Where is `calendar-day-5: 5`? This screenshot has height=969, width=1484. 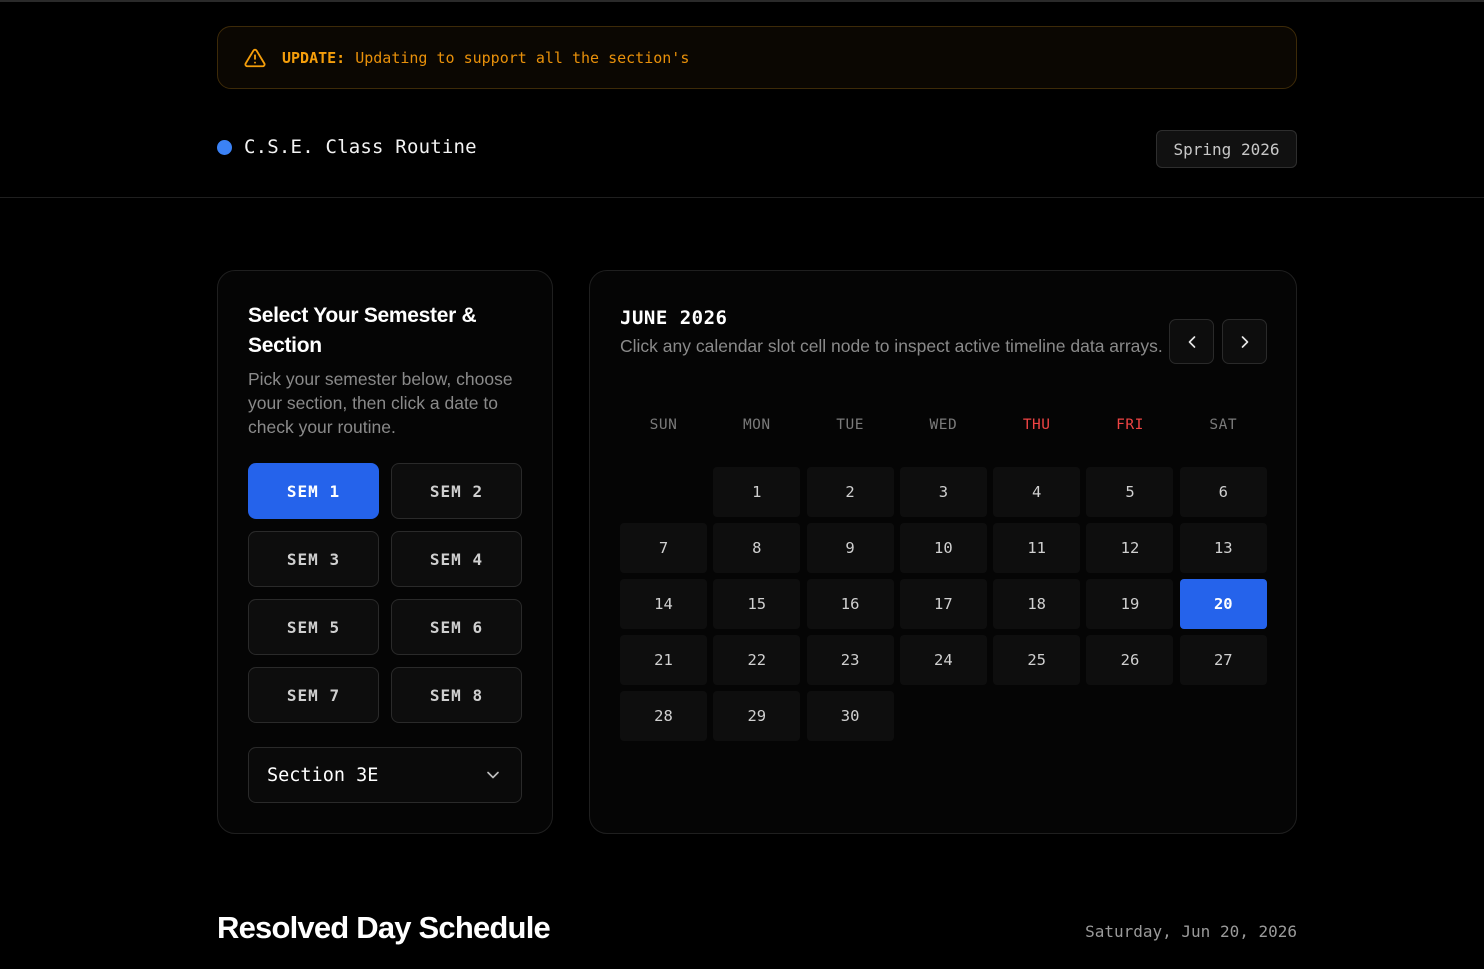
calendar-day-5: 5 is located at coordinates (1130, 492).